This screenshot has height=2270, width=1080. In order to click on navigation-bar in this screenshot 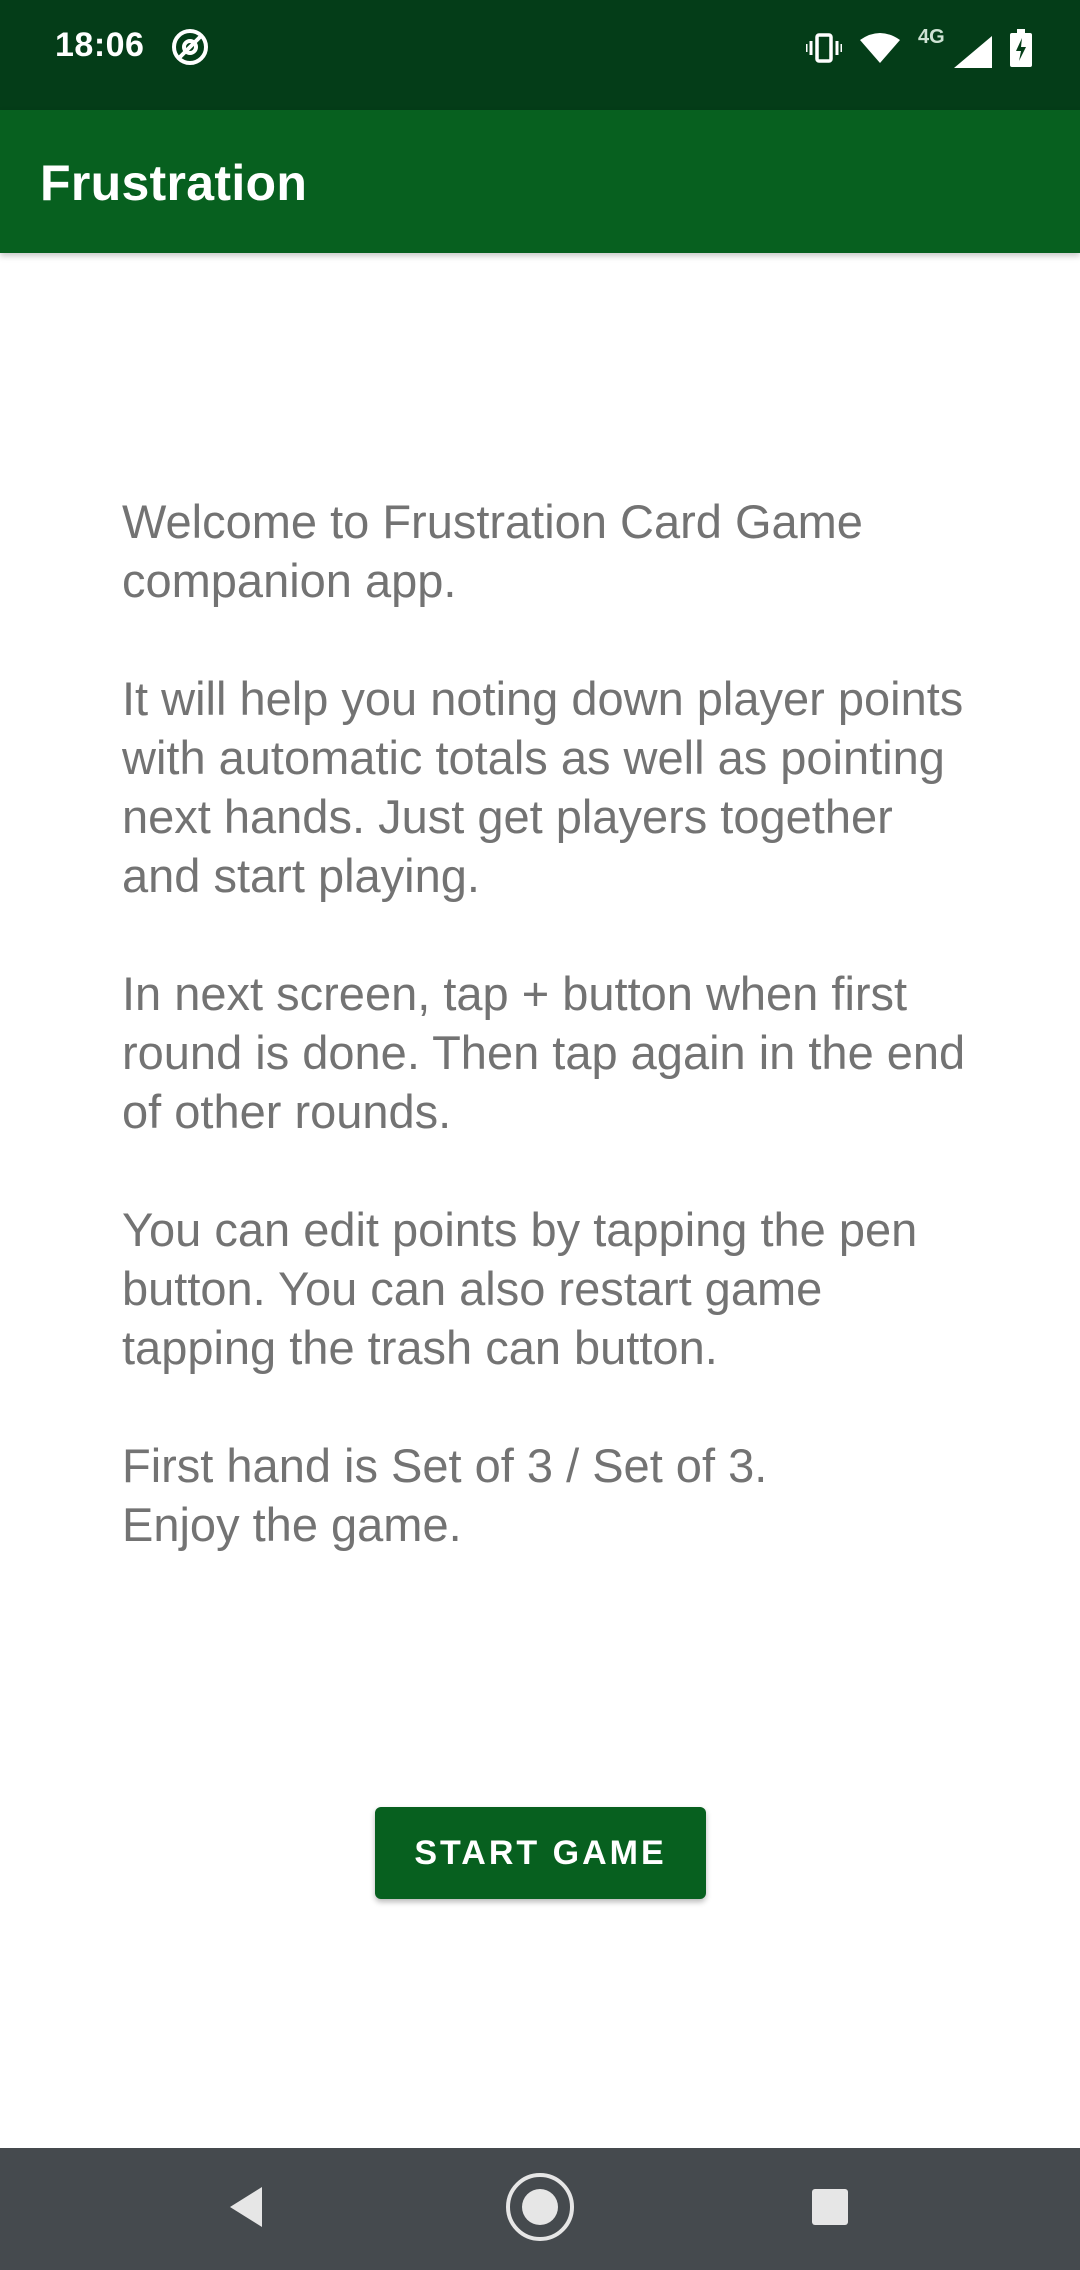, I will do `click(540, 2209)`.